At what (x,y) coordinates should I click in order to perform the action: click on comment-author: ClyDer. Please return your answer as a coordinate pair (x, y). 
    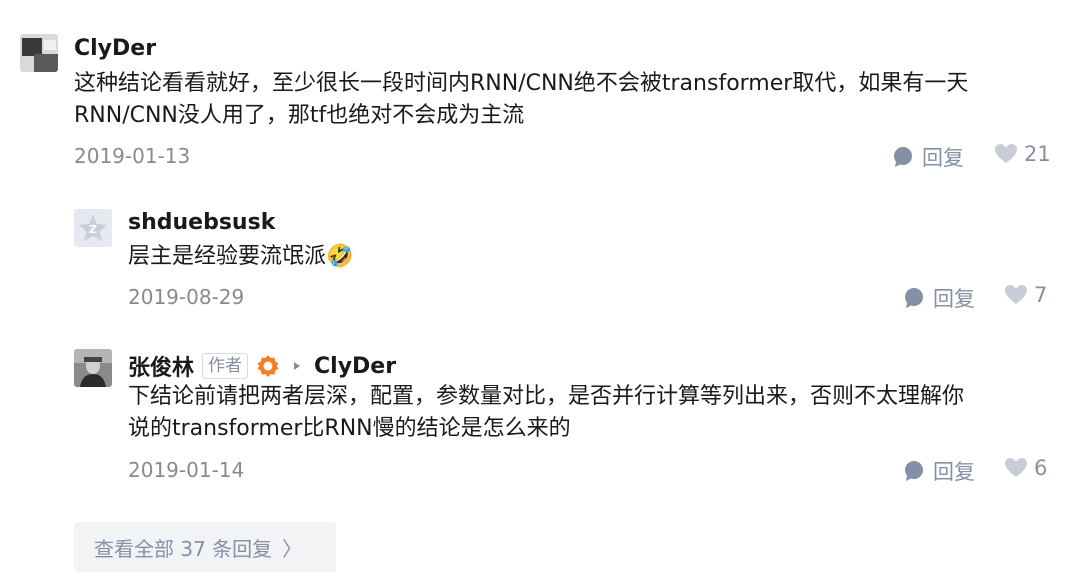
    Looking at the image, I should click on (115, 48).